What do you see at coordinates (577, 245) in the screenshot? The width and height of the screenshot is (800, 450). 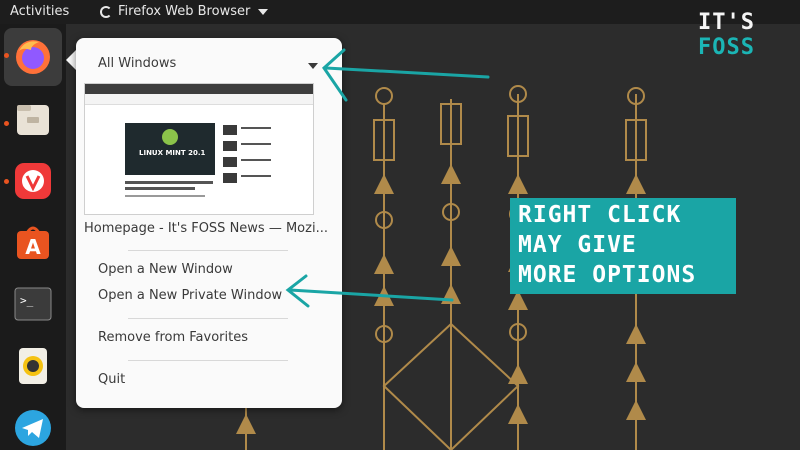 I see `callout-line-2: MAY GIVE` at bounding box center [577, 245].